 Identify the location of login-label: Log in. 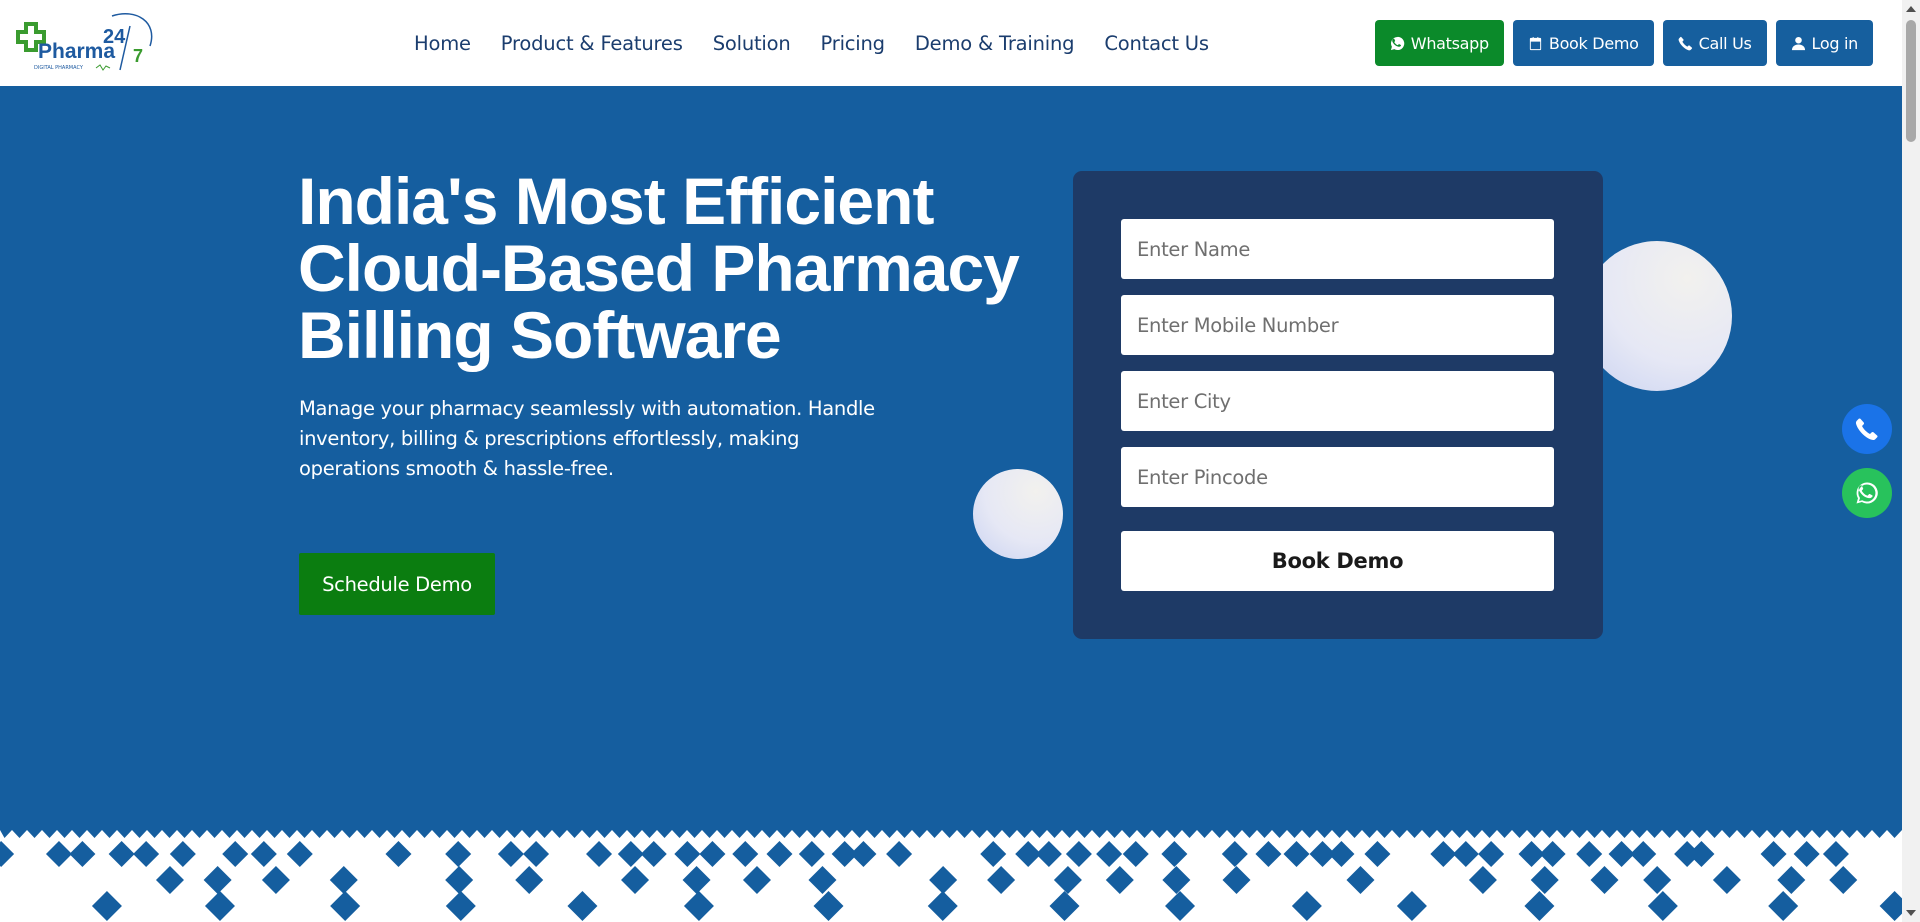
(1835, 43).